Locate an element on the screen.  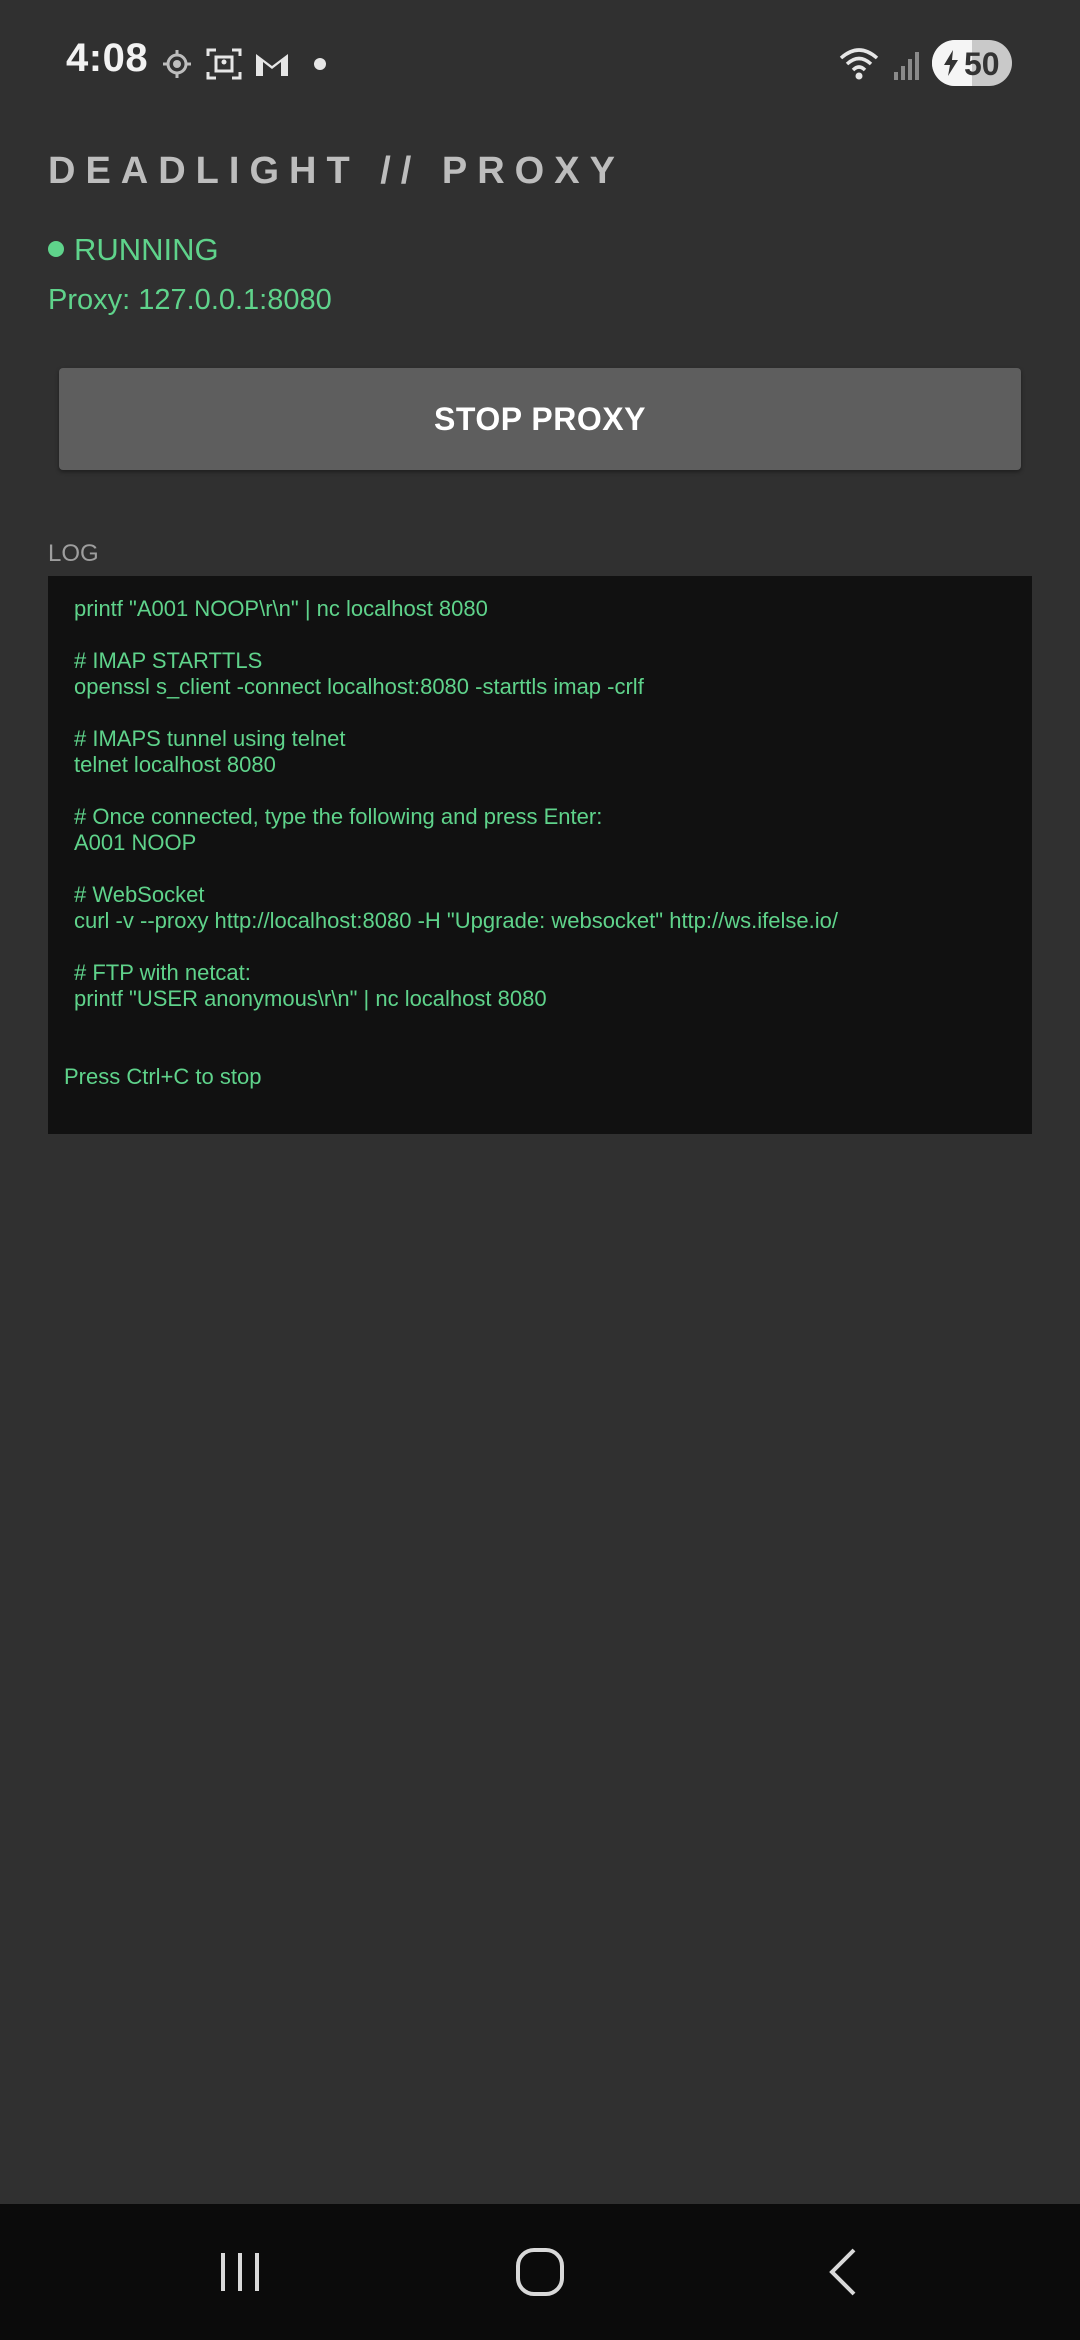
recent-apps-icon is located at coordinates (240, 2272).